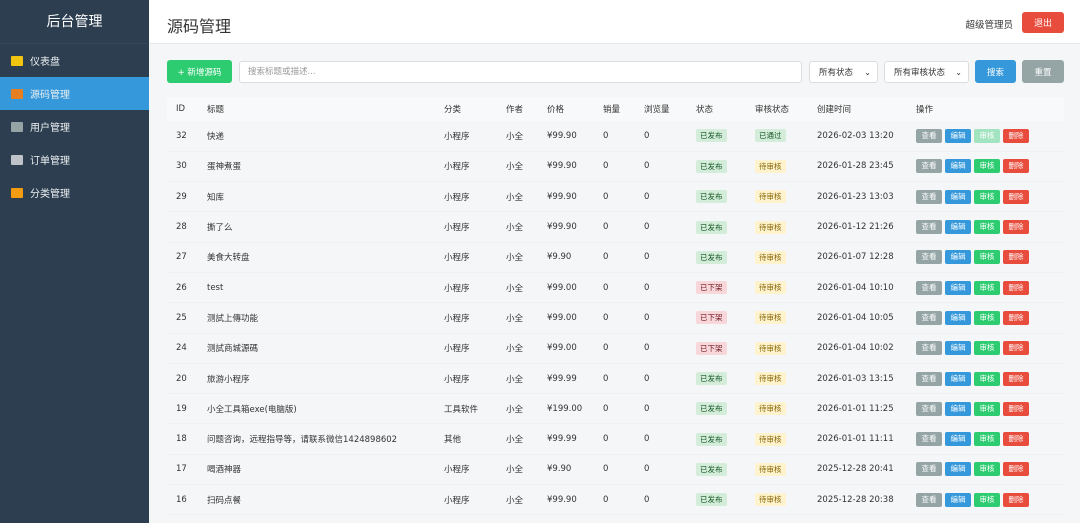 This screenshot has width=1080, height=523. I want to click on sidebar-item-label: 用户管理, so click(50, 128).